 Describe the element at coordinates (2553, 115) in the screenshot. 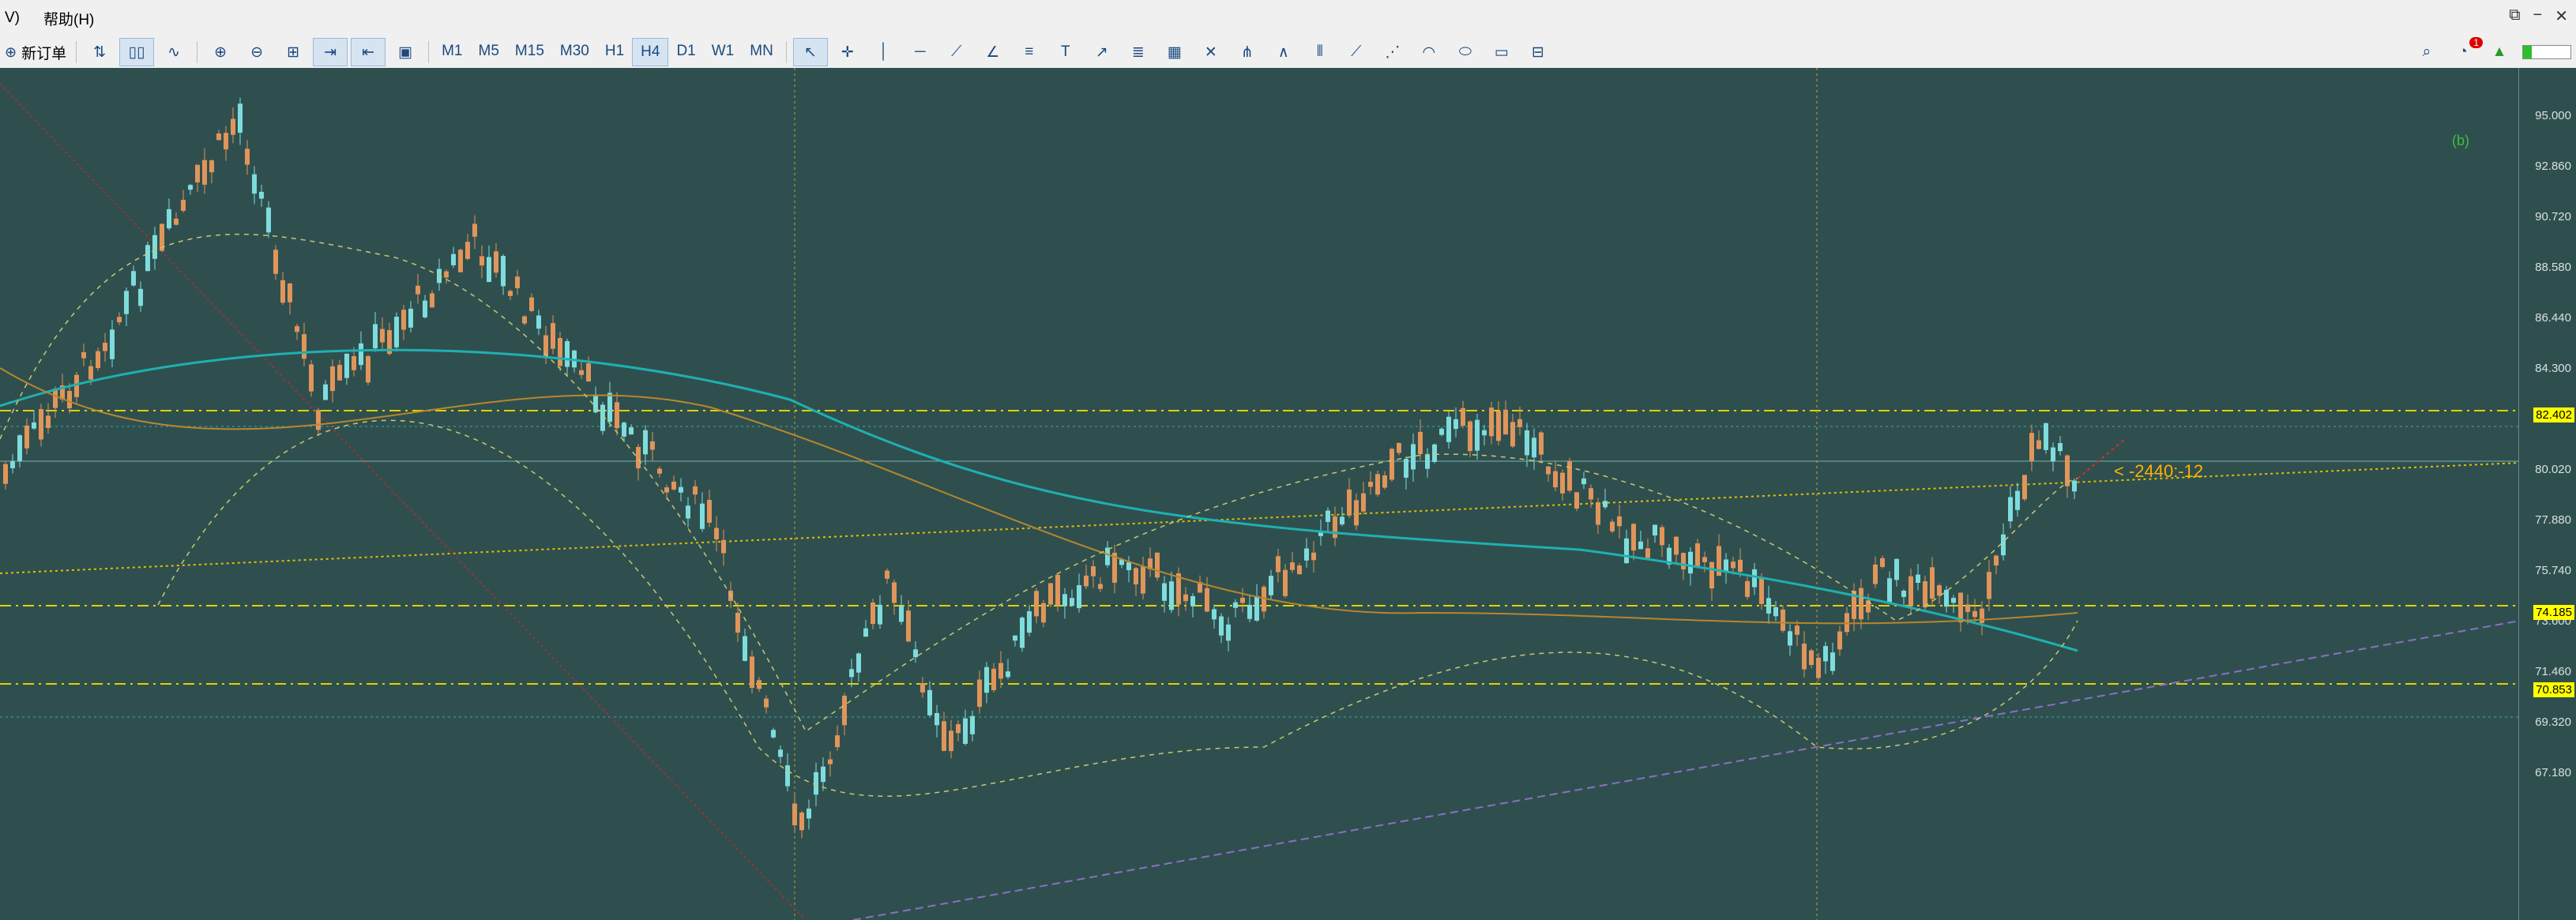

I see `price-label: 95.000` at that location.